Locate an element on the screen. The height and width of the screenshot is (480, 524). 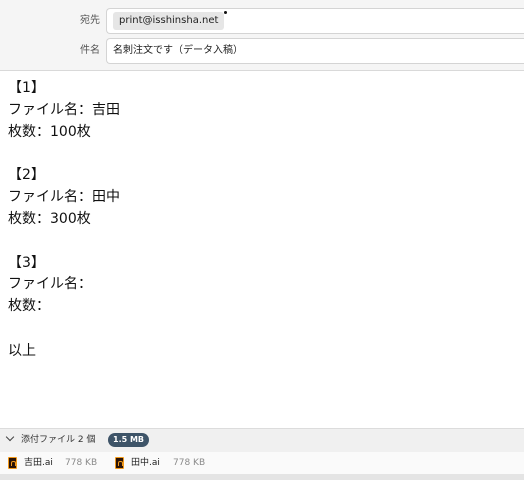
body-line: 以上 is located at coordinates (22, 351).